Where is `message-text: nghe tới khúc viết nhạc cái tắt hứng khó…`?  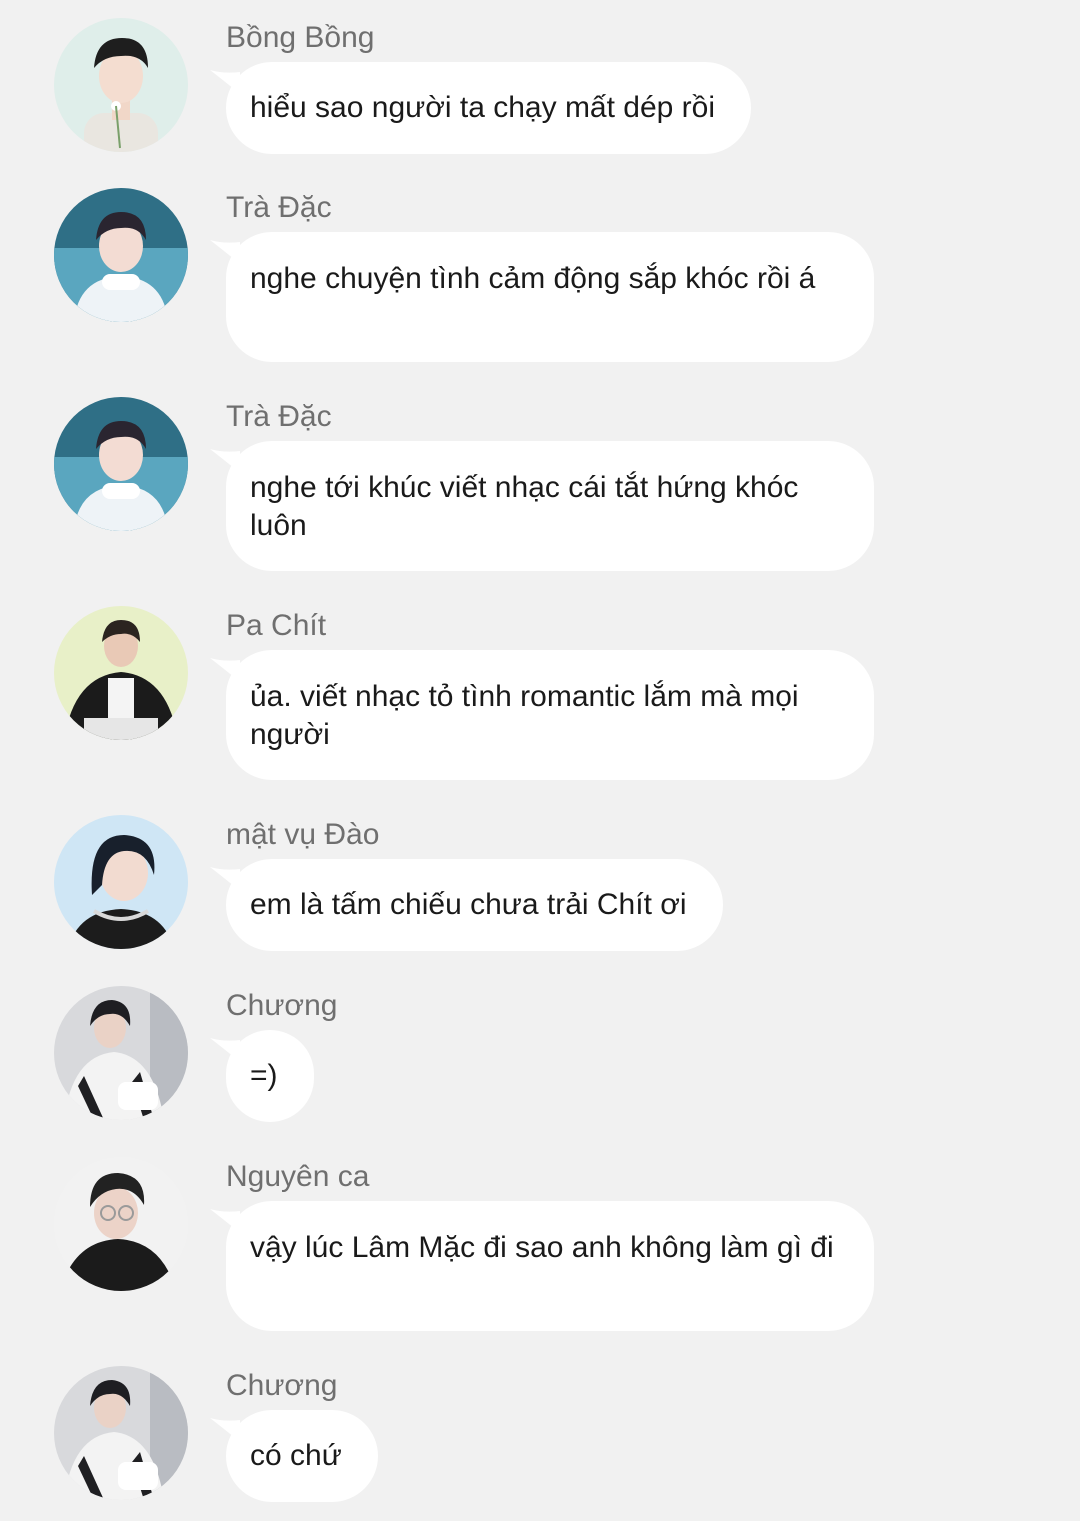
message-text: nghe tới khúc viết nhạc cái tắt hứng khó… is located at coordinates (524, 506).